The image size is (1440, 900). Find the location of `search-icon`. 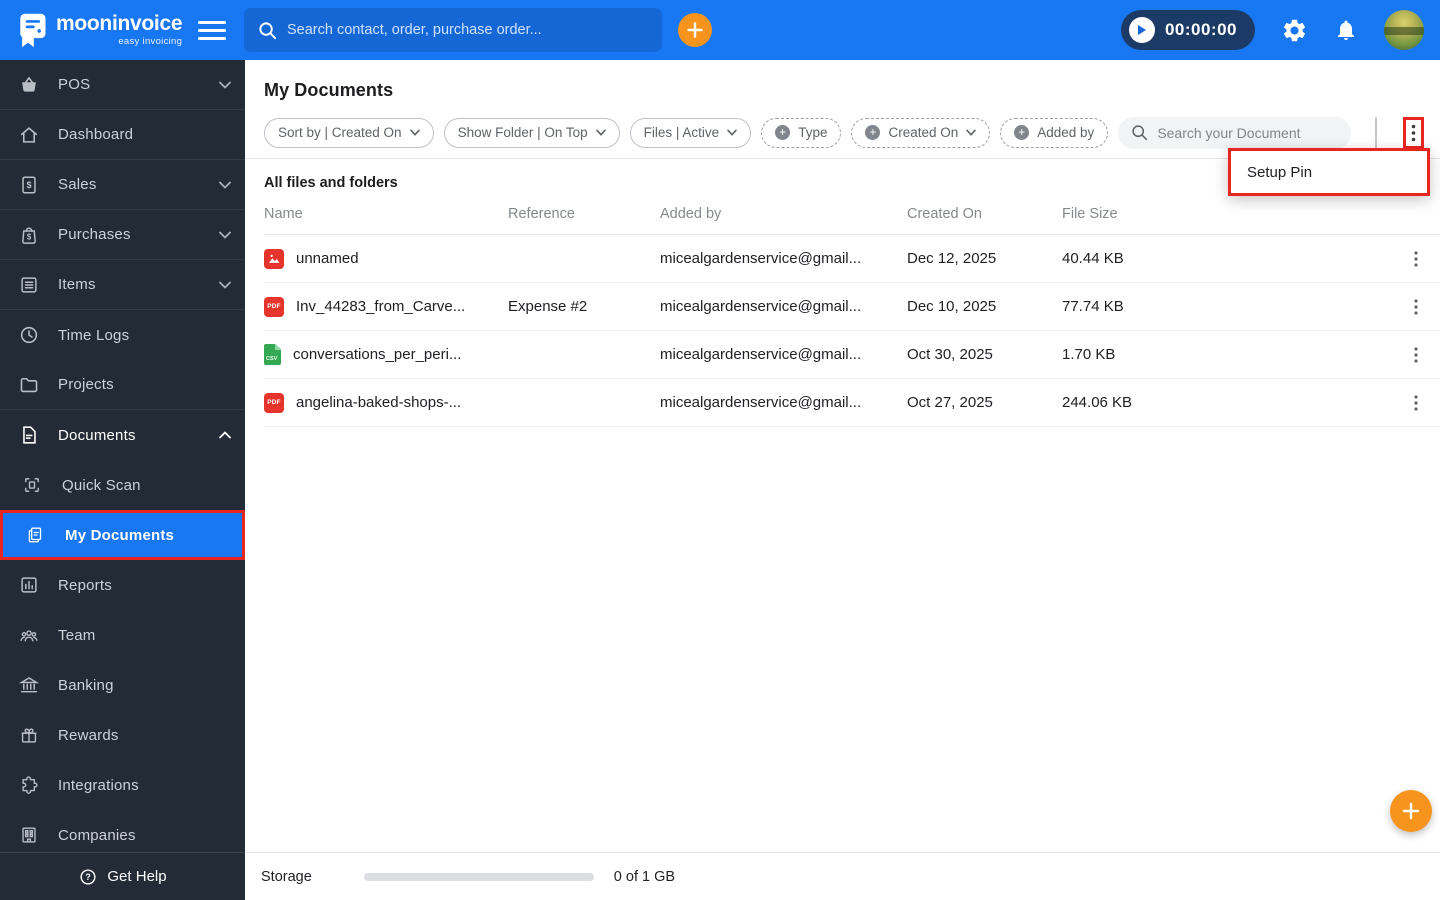

search-icon is located at coordinates (1140, 133).